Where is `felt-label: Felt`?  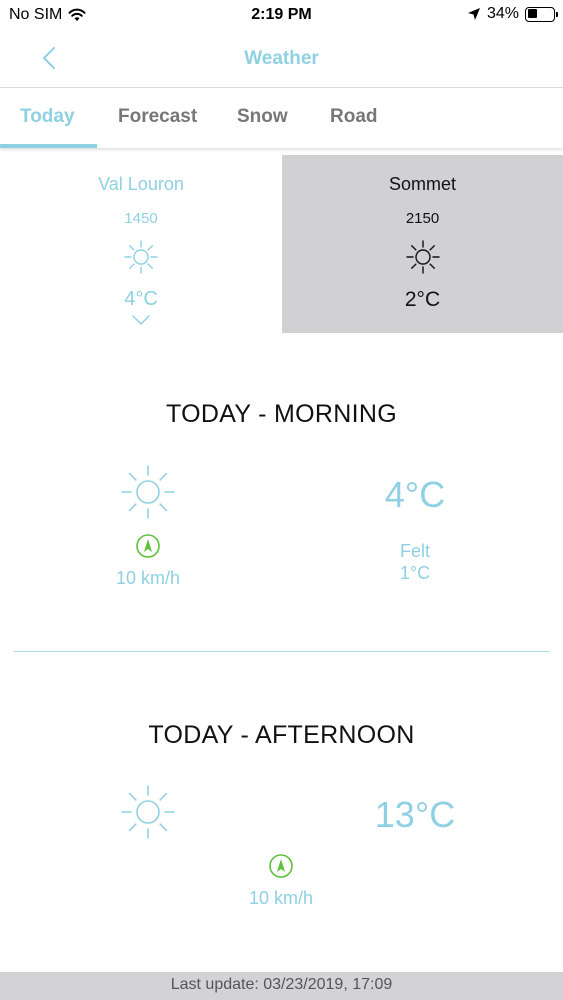 felt-label: Felt is located at coordinates (414, 551).